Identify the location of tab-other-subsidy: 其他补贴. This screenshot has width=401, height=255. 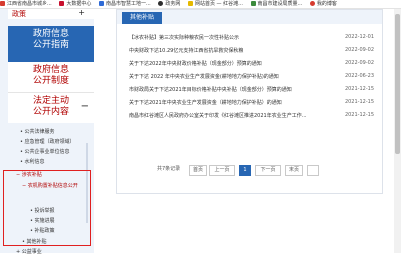
(142, 18).